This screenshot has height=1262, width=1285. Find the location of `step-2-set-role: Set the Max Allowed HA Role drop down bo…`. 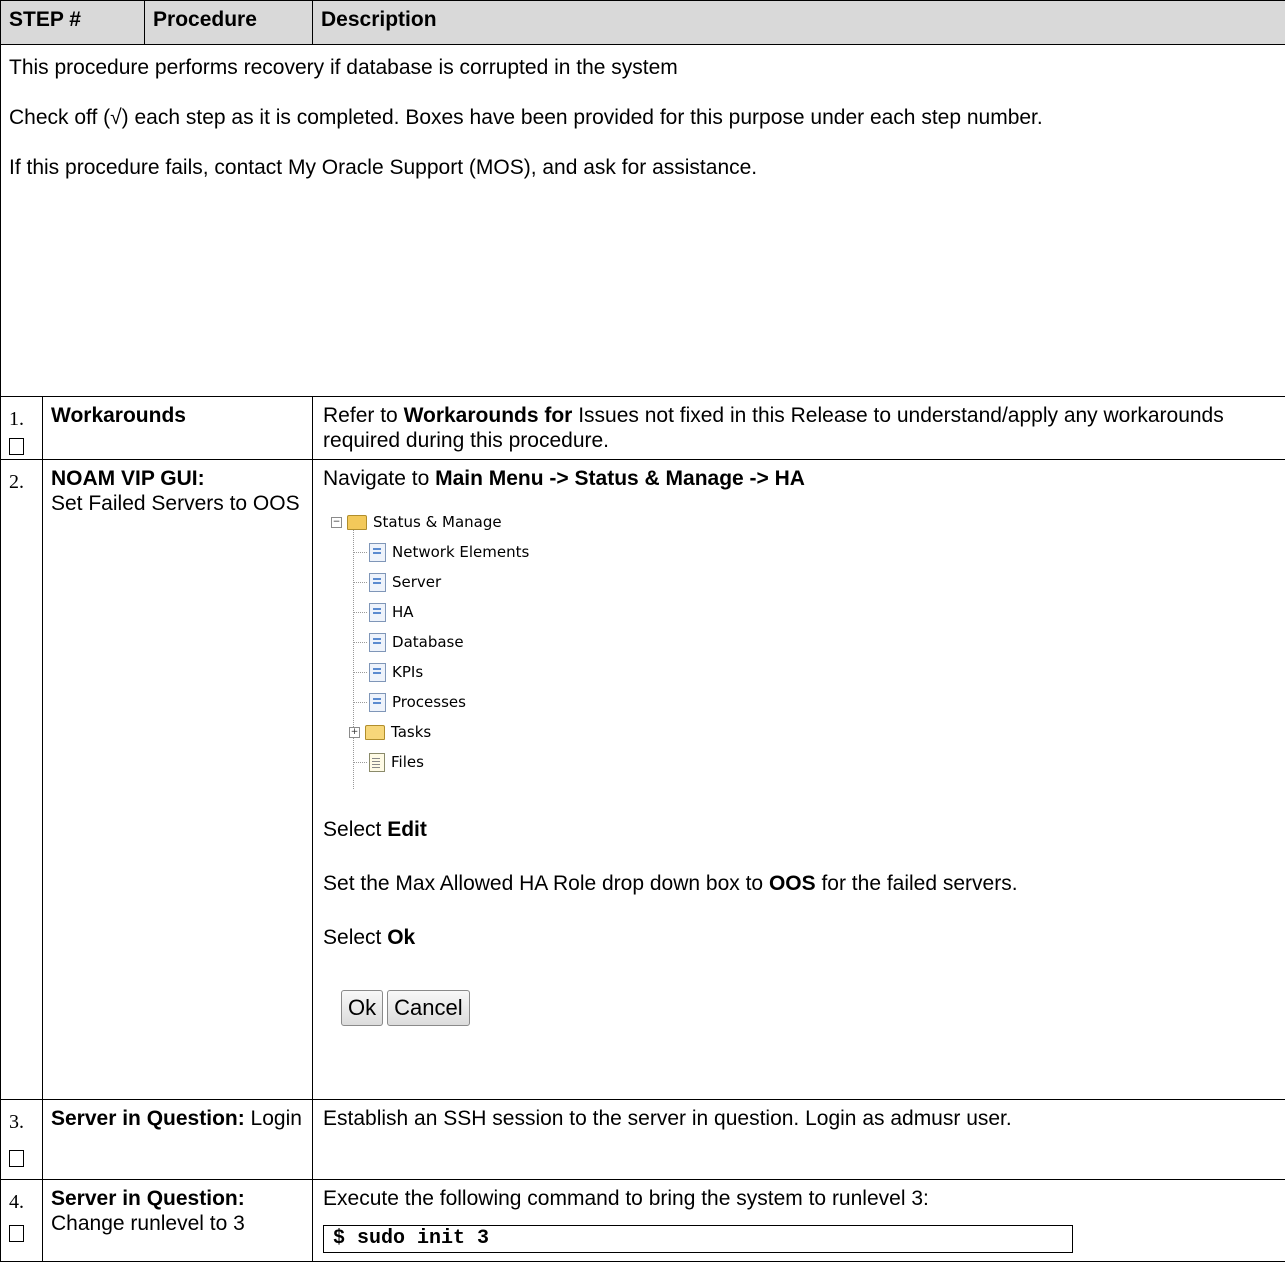

step-2-set-role: Set the Max Allowed HA Role drop down bo… is located at coordinates (799, 883).